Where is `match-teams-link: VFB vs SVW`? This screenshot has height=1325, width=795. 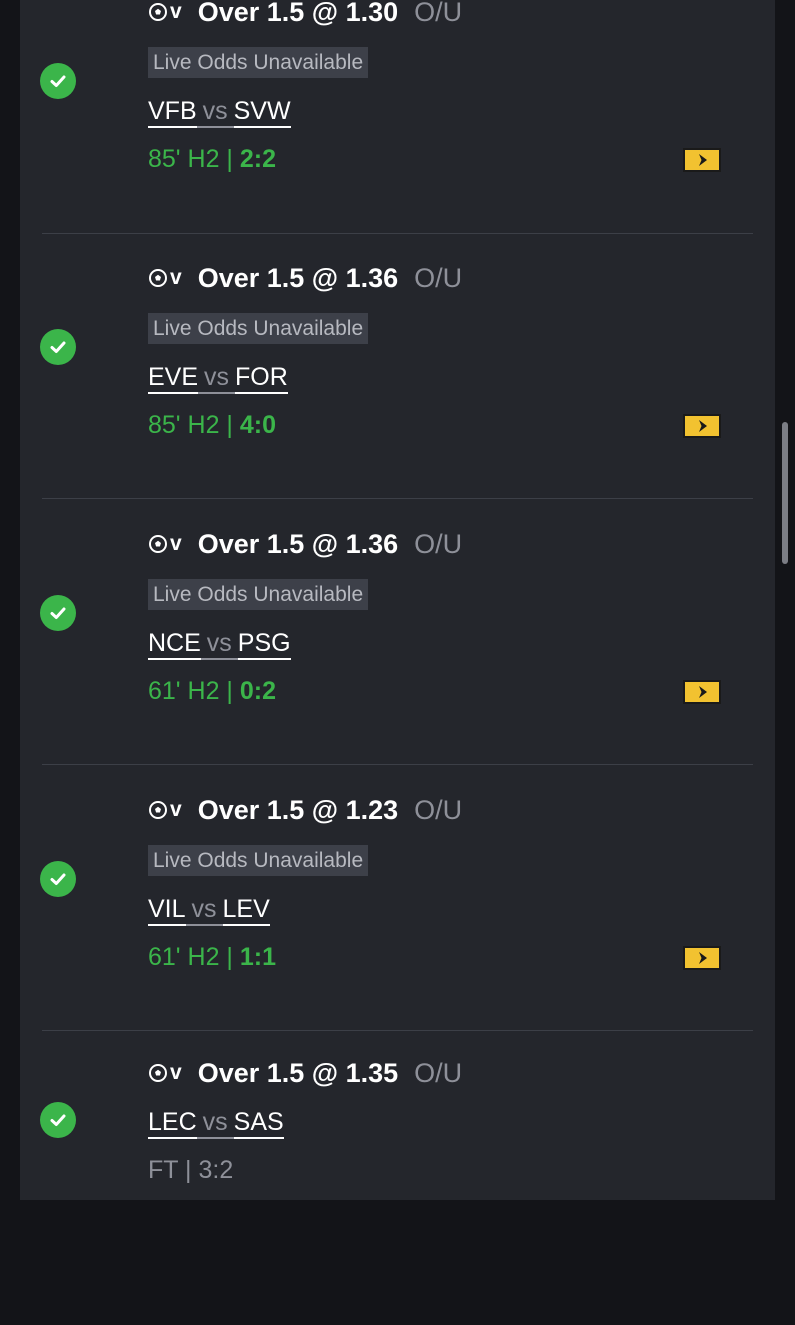 match-teams-link: VFB vs SVW is located at coordinates (219, 112).